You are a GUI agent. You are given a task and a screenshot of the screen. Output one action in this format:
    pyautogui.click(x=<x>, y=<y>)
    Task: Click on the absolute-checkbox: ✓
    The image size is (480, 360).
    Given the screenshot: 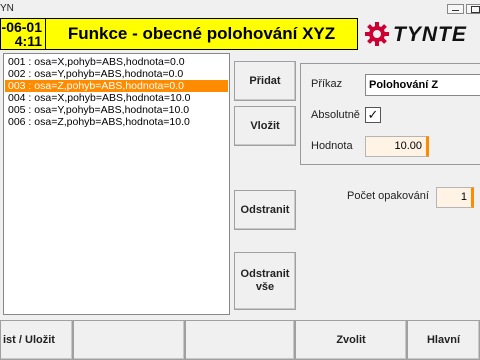 What is the action you would take?
    pyautogui.click(x=373, y=115)
    